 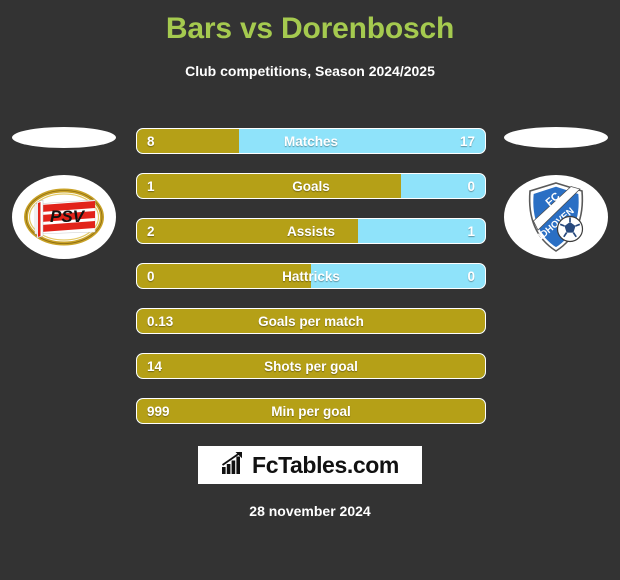 I want to click on home-team-crest: PSV, so click(x=64, y=217).